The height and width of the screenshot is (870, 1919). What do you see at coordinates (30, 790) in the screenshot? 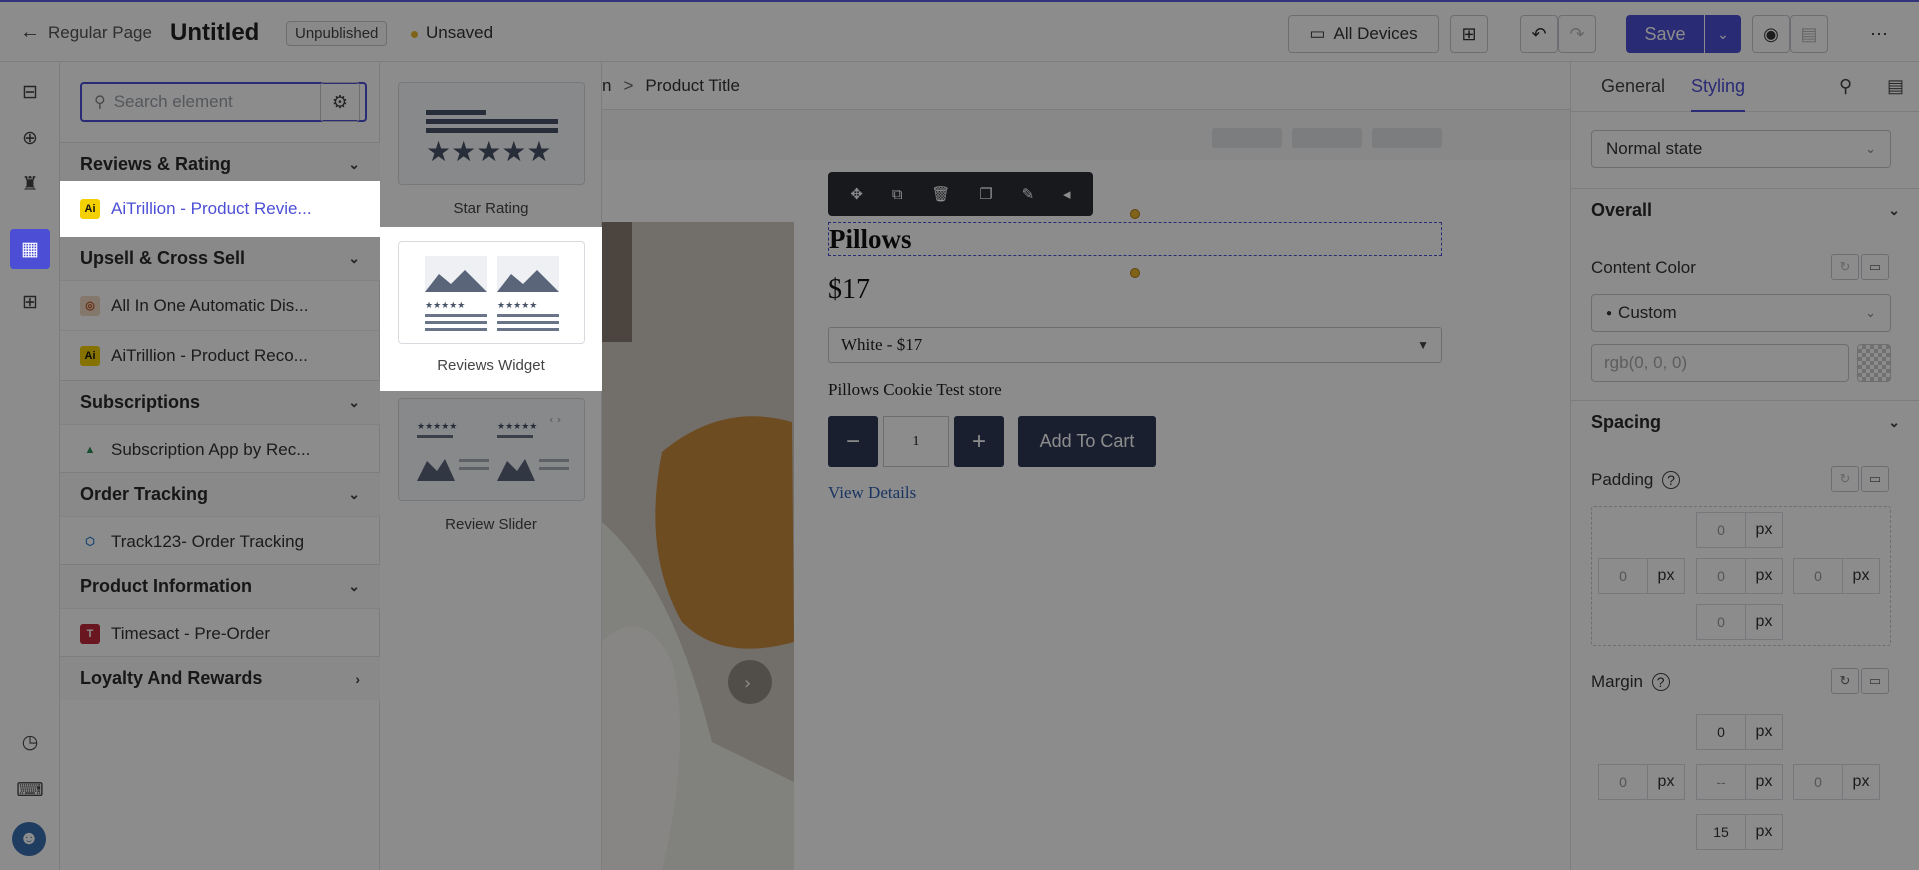
I see `code-terminal-icon: ⌨` at bounding box center [30, 790].